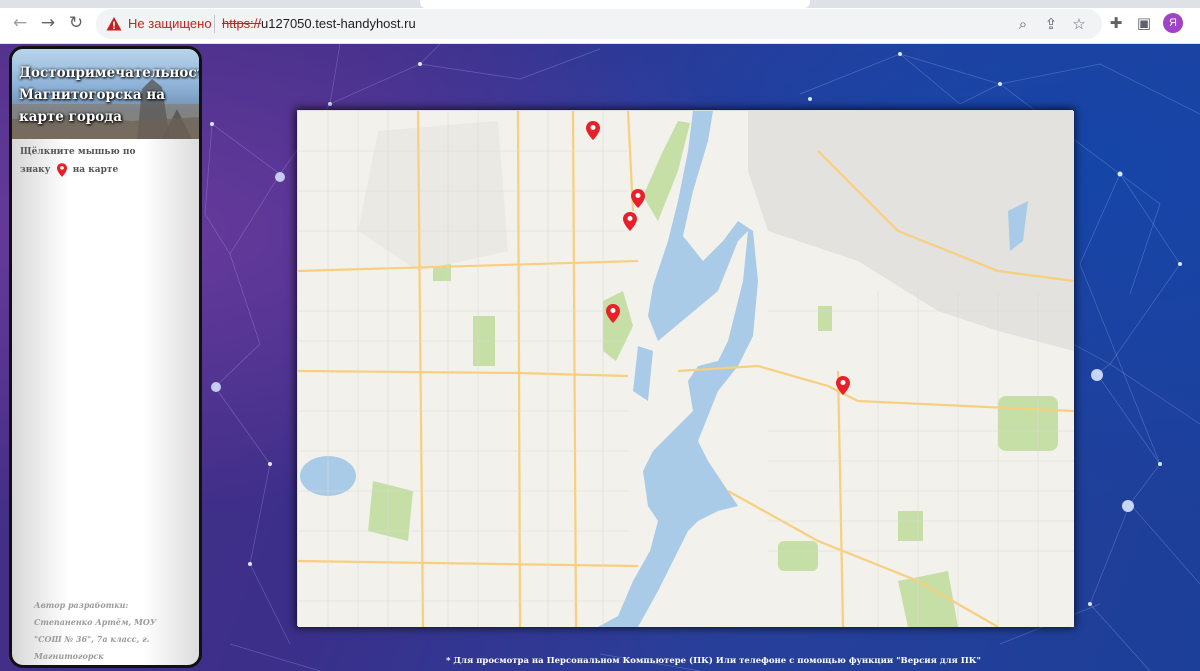 The image size is (1200, 671). What do you see at coordinates (95, 170) in the screenshot?
I see `hint-text-after: на карте` at bounding box center [95, 170].